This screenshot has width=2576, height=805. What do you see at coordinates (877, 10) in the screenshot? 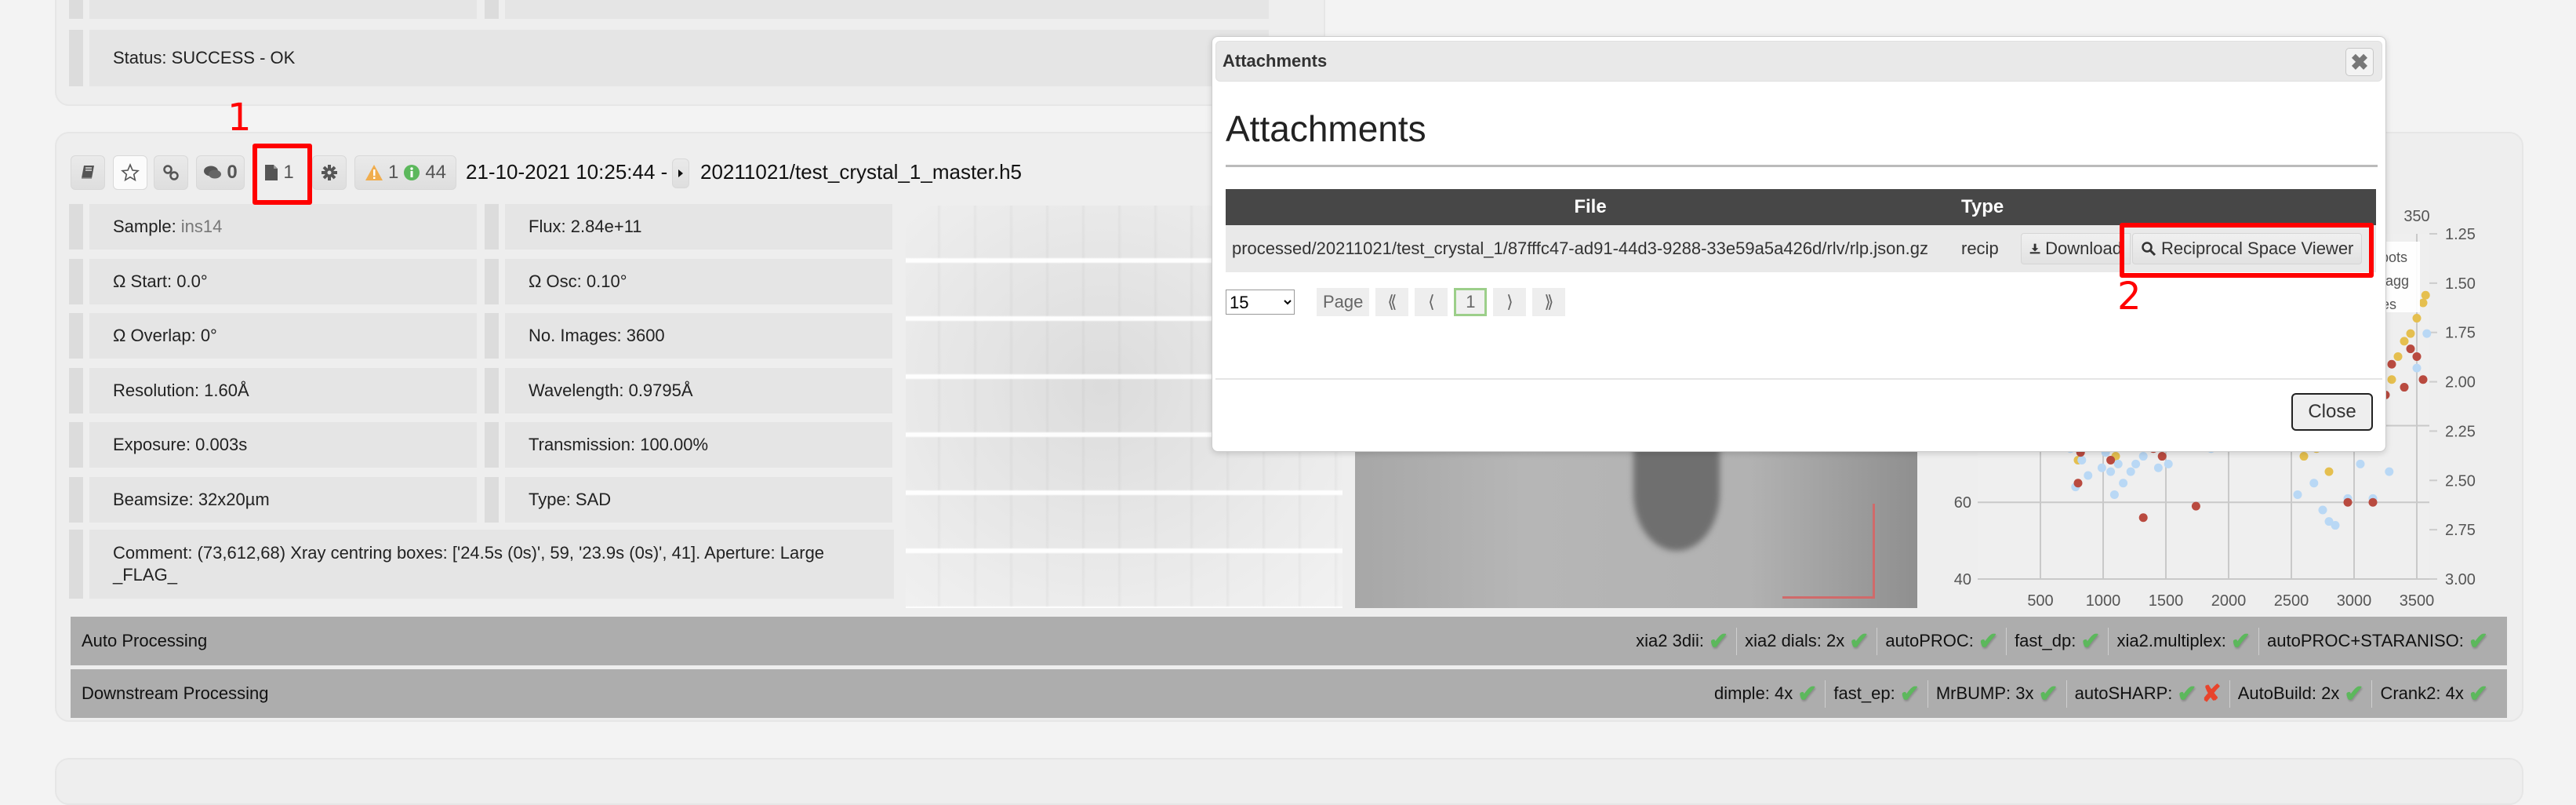
I see `prev-cell-row-right` at bounding box center [877, 10].